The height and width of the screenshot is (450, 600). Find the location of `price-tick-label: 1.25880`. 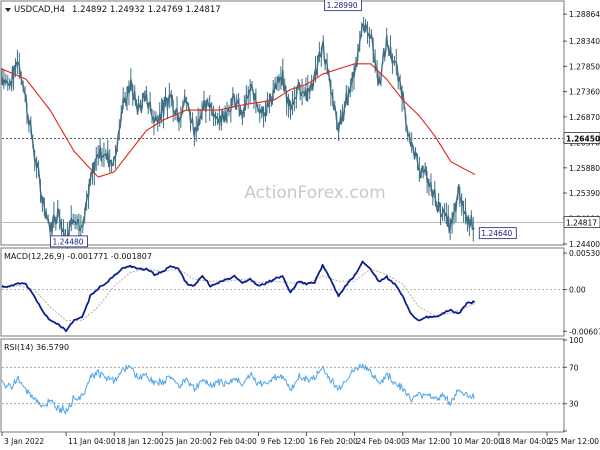

price-tick-label: 1.25880 is located at coordinates (584, 168).